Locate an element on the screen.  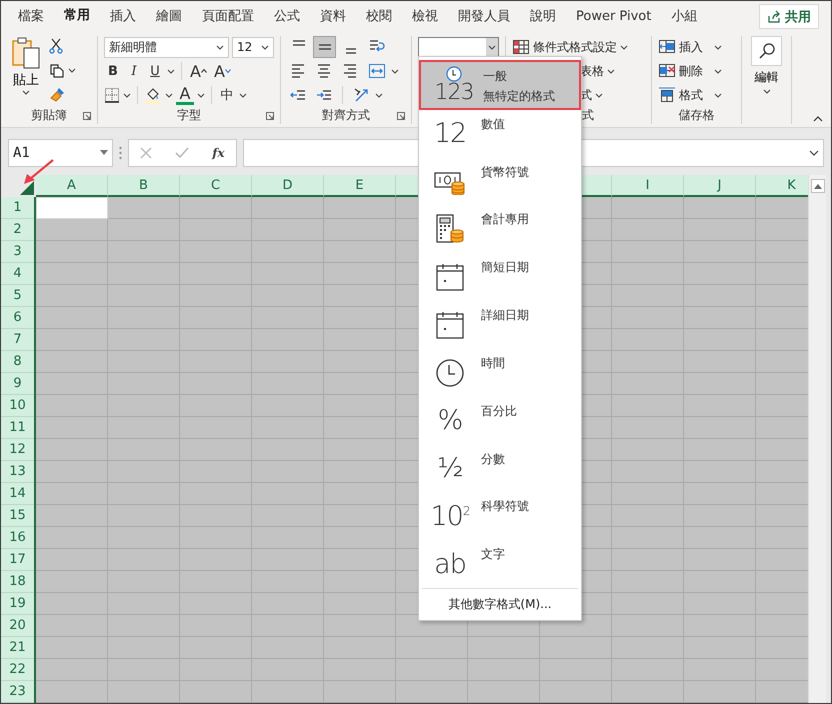
option-description: 無特定的格式 is located at coordinates (519, 96).